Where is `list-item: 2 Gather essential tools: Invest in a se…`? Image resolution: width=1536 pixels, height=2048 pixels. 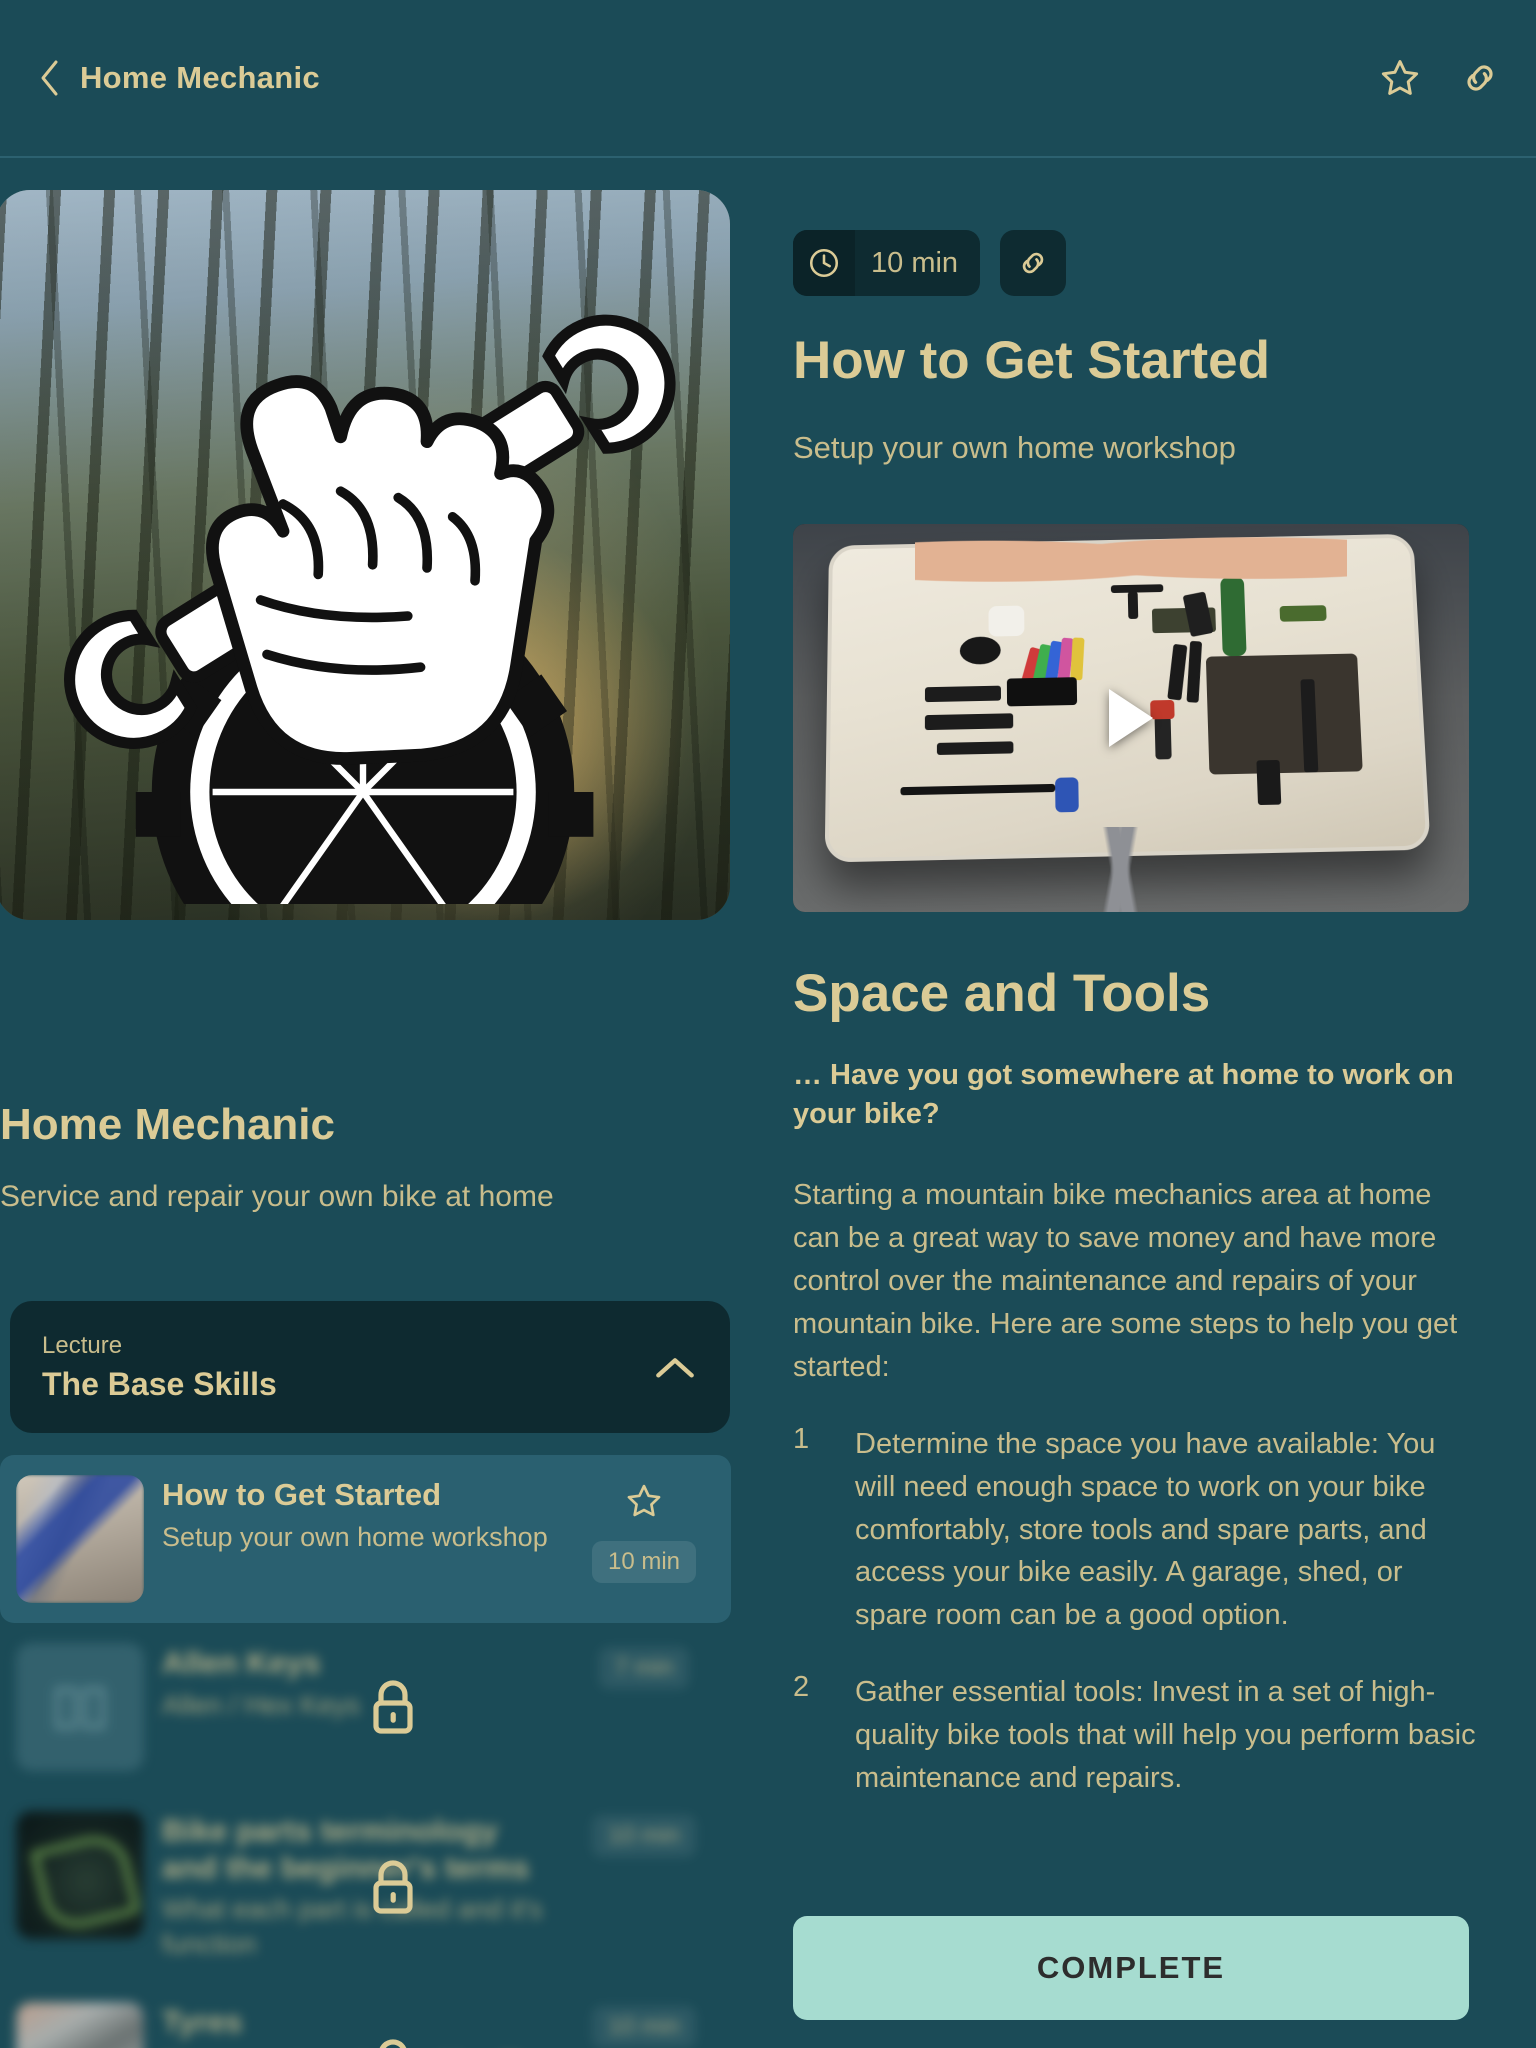 list-item: 2 Gather essential tools: Invest in a se… is located at coordinates (1138, 1735).